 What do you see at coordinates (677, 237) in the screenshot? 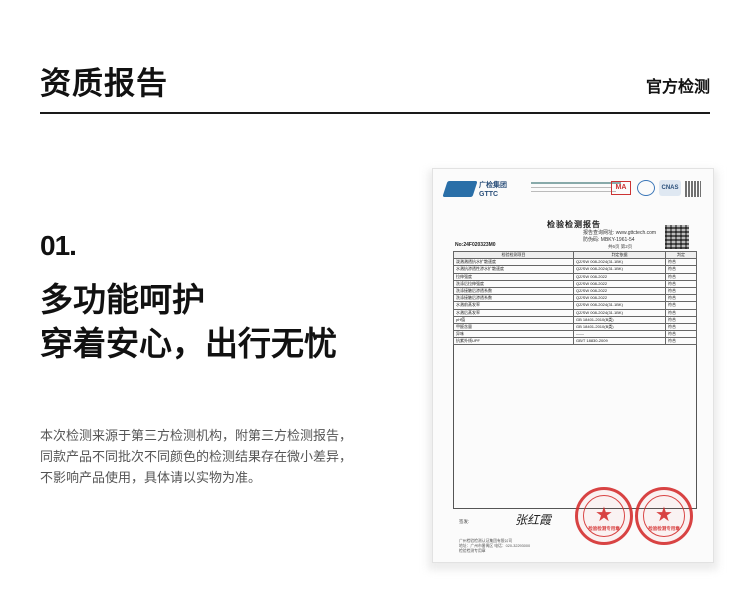
I see `qr-code-icon` at bounding box center [677, 237].